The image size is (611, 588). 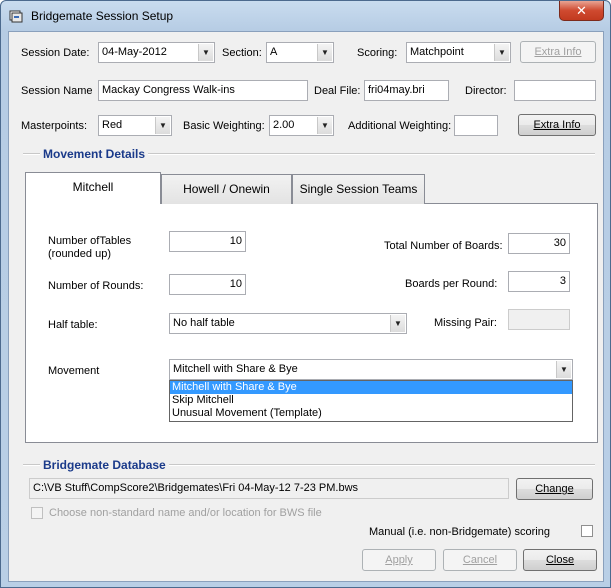 I want to click on window-title: Bridgemate Session Setup, so click(x=102, y=16).